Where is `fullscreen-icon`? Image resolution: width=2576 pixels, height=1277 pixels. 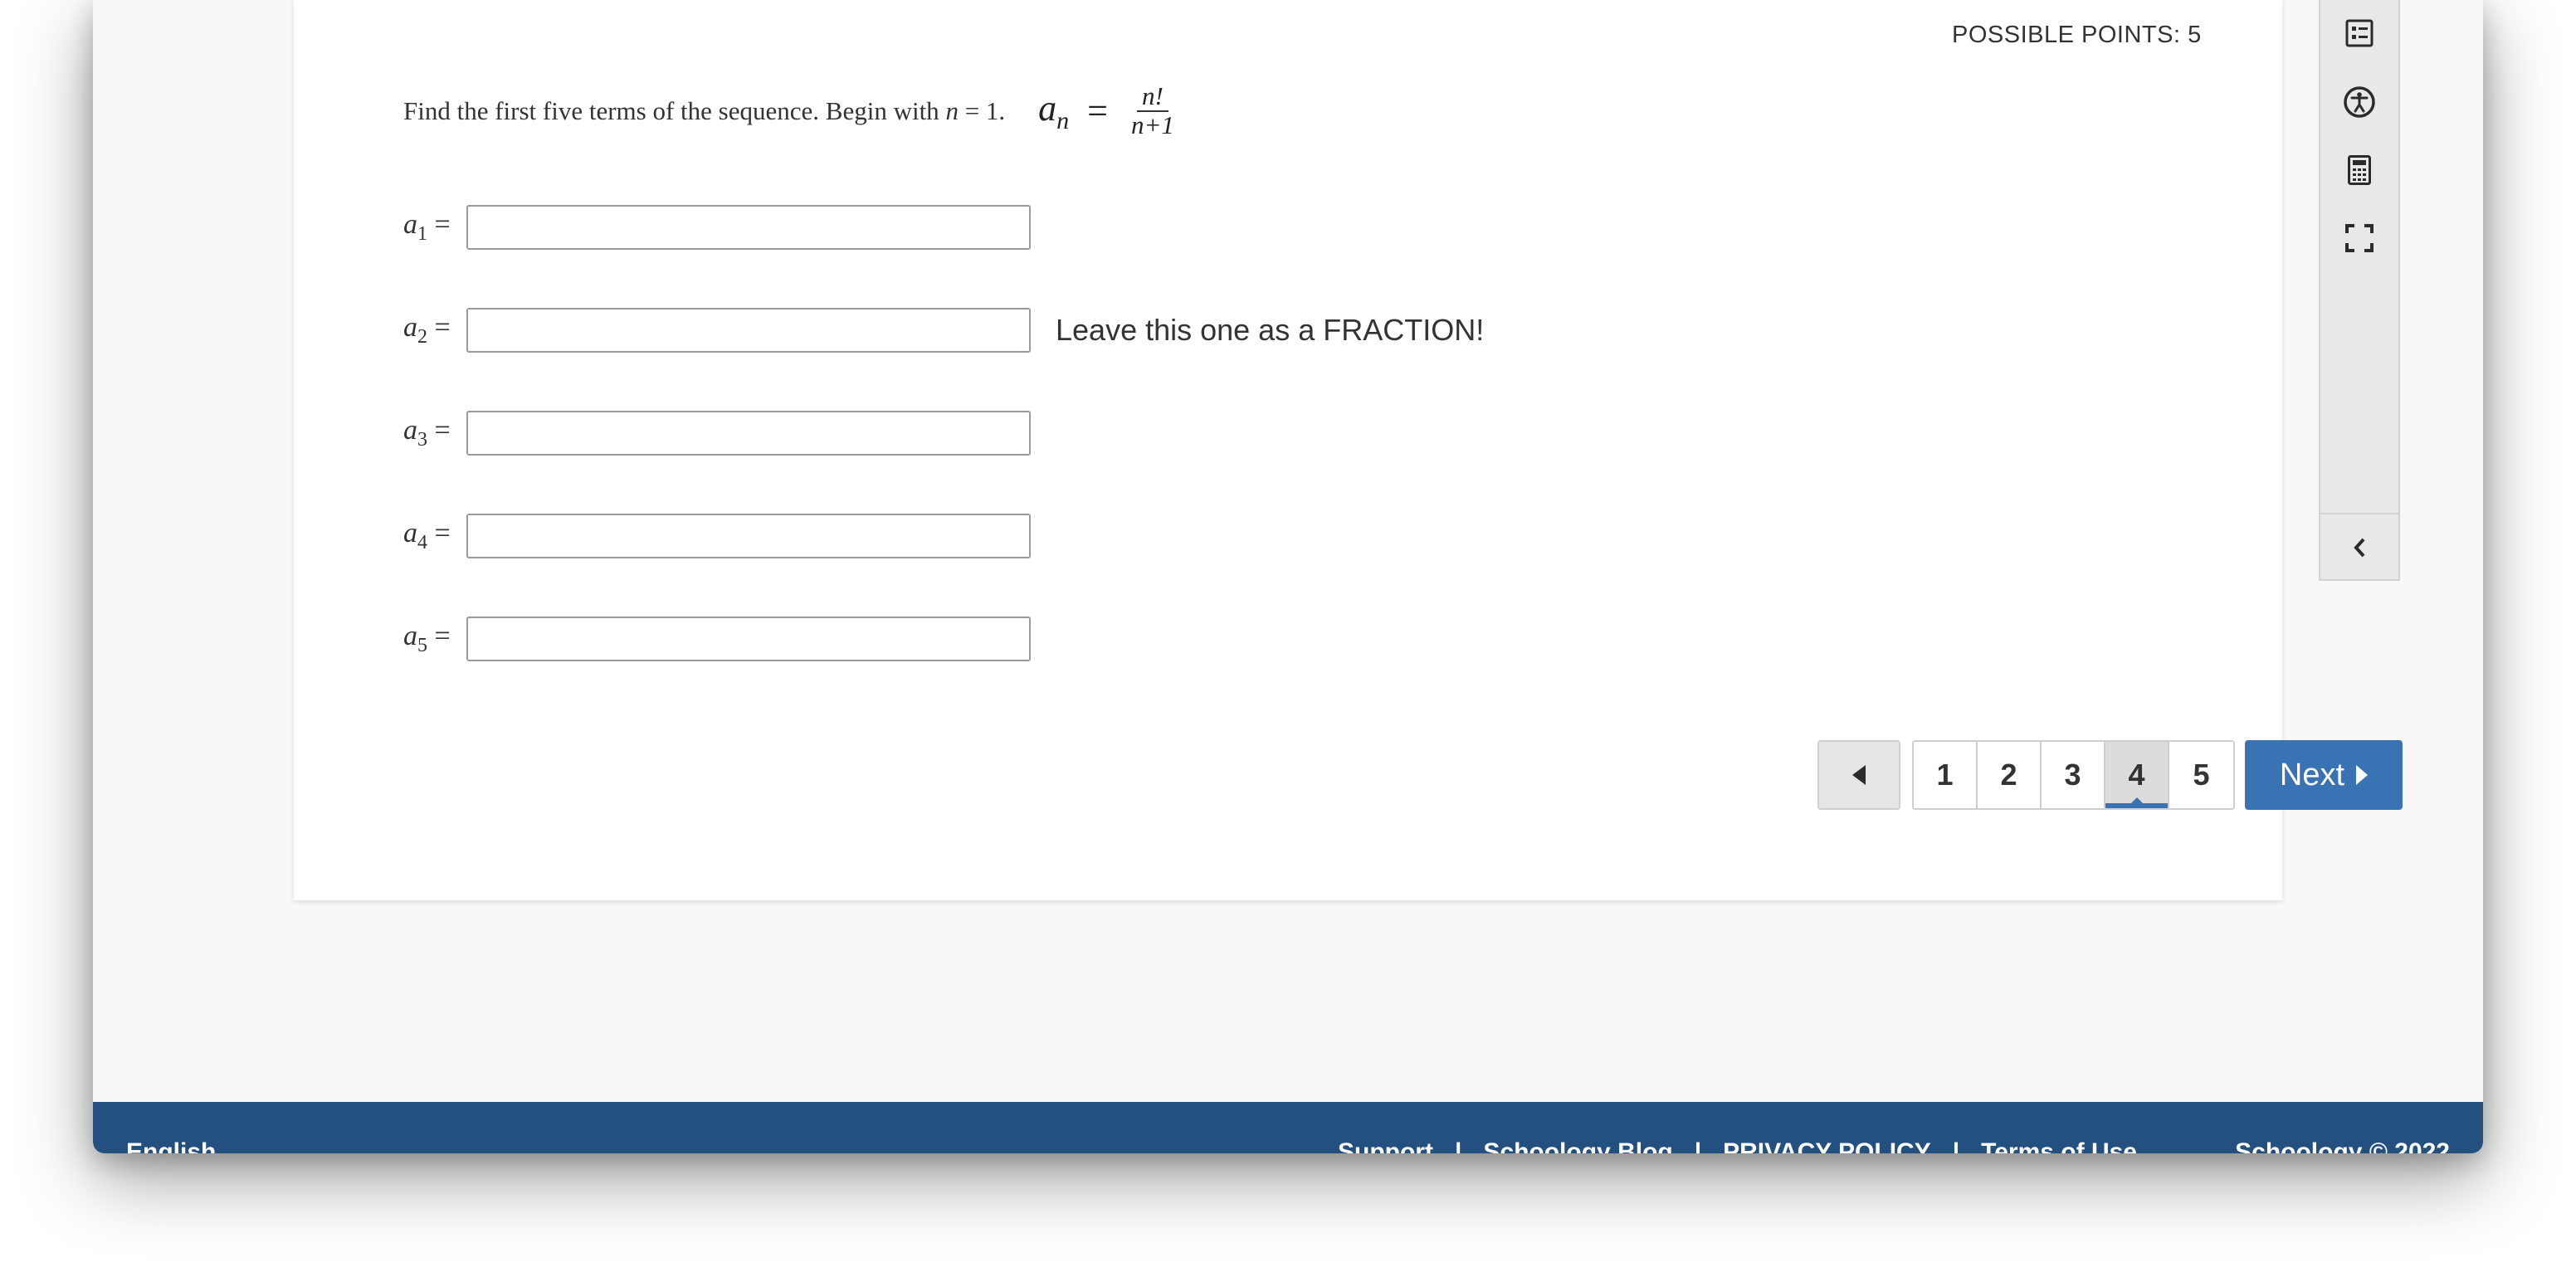
fullscreen-icon is located at coordinates (2359, 238).